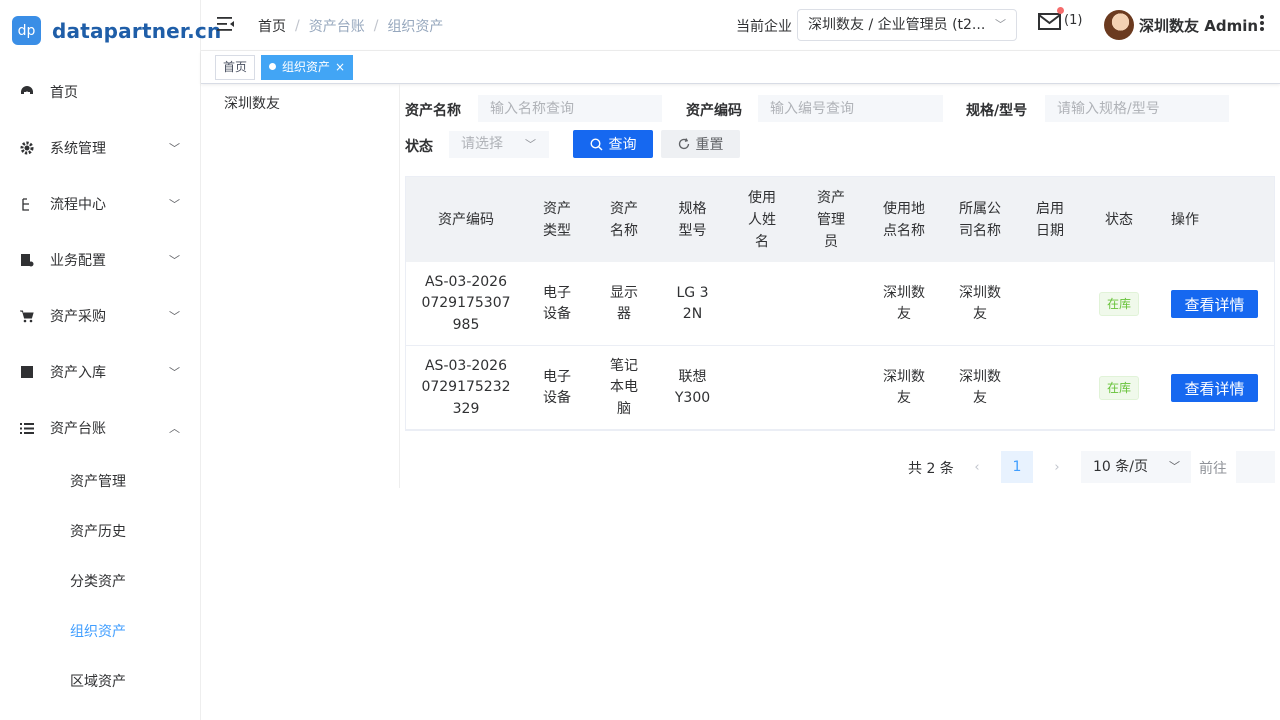  Describe the element at coordinates (850, 108) in the screenshot. I see `asset-code-input` at that location.